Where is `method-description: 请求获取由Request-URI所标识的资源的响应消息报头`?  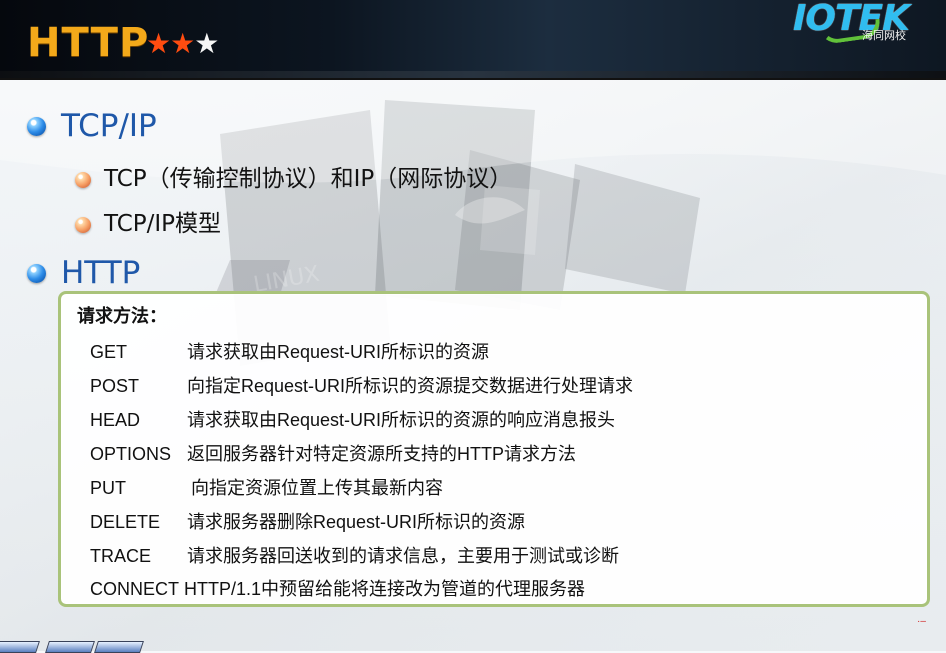
method-description: 请求获取由Request-URI所标识的资源的响应消息报头 is located at coordinates (401, 420).